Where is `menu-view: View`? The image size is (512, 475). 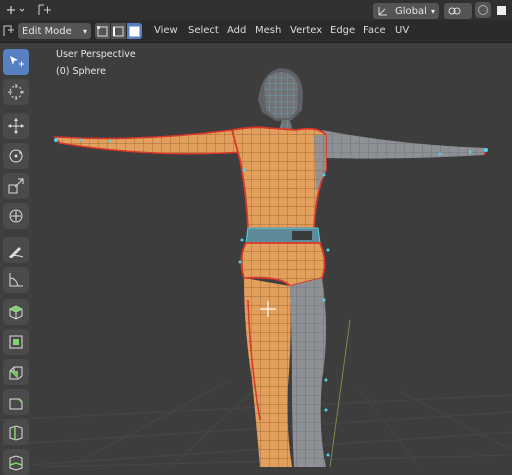 menu-view: View is located at coordinates (166, 31).